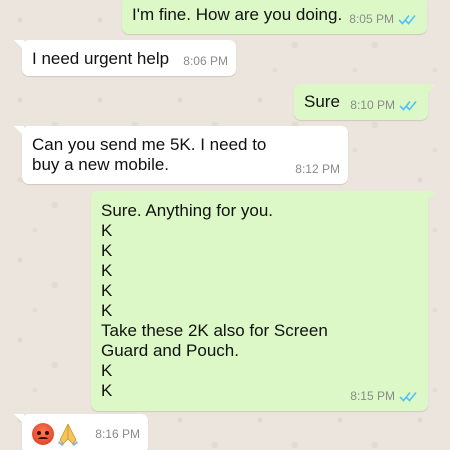 The image size is (450, 450). Describe the element at coordinates (237, 14) in the screenshot. I see `message-text: I'm fine. How are you doing.` at that location.